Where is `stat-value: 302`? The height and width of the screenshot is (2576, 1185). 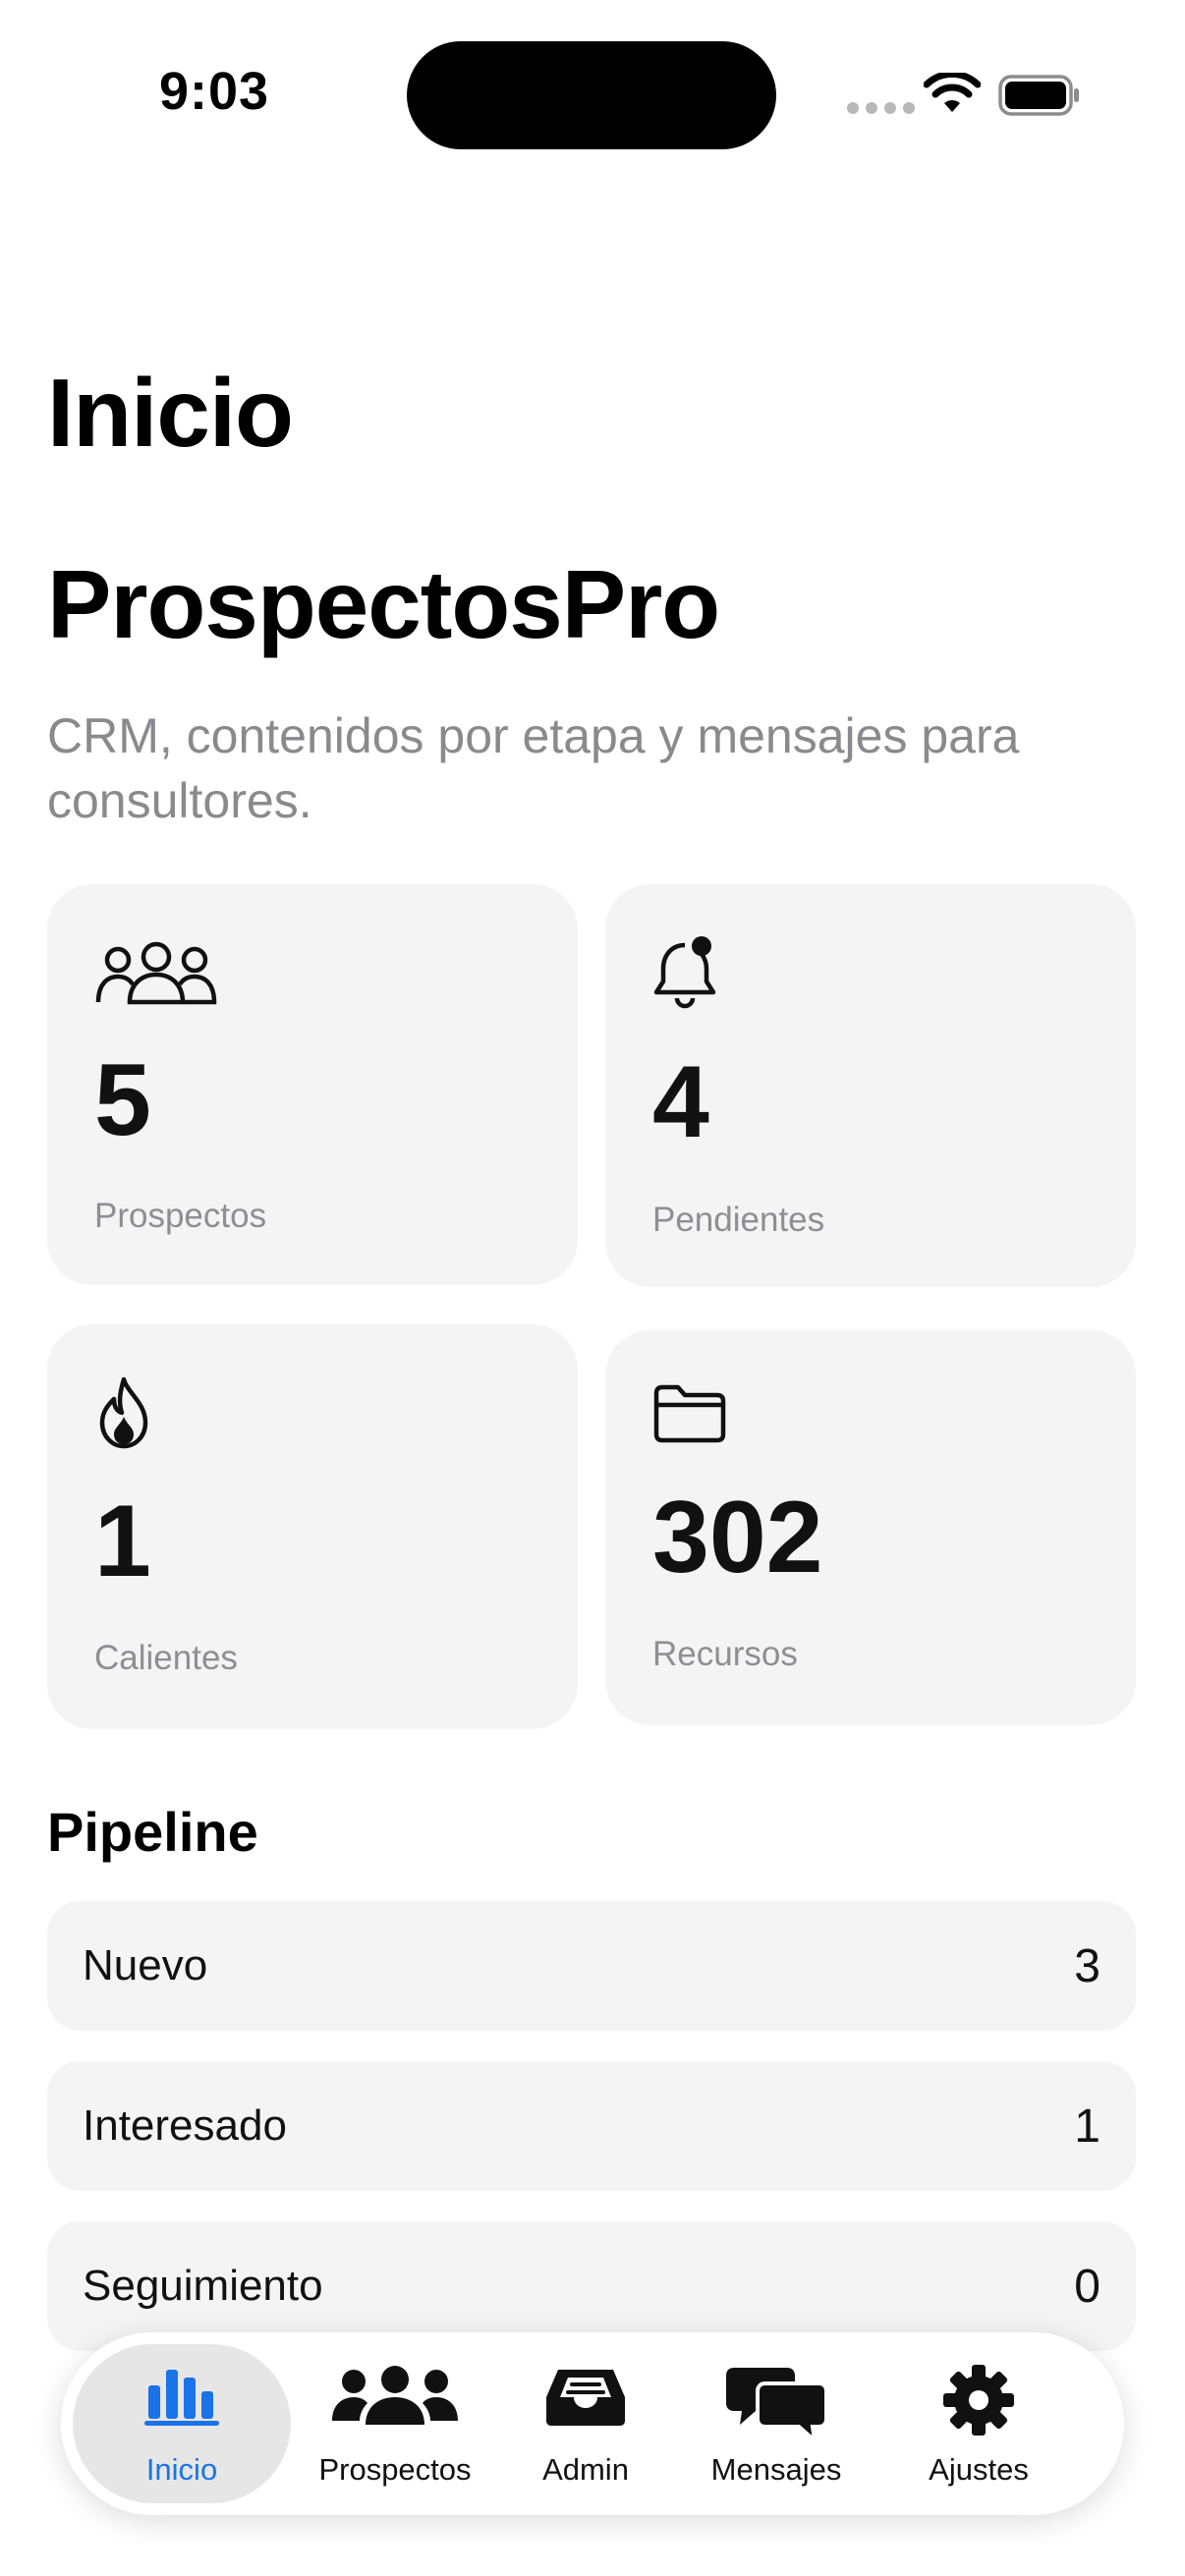 stat-value: 302 is located at coordinates (738, 1538).